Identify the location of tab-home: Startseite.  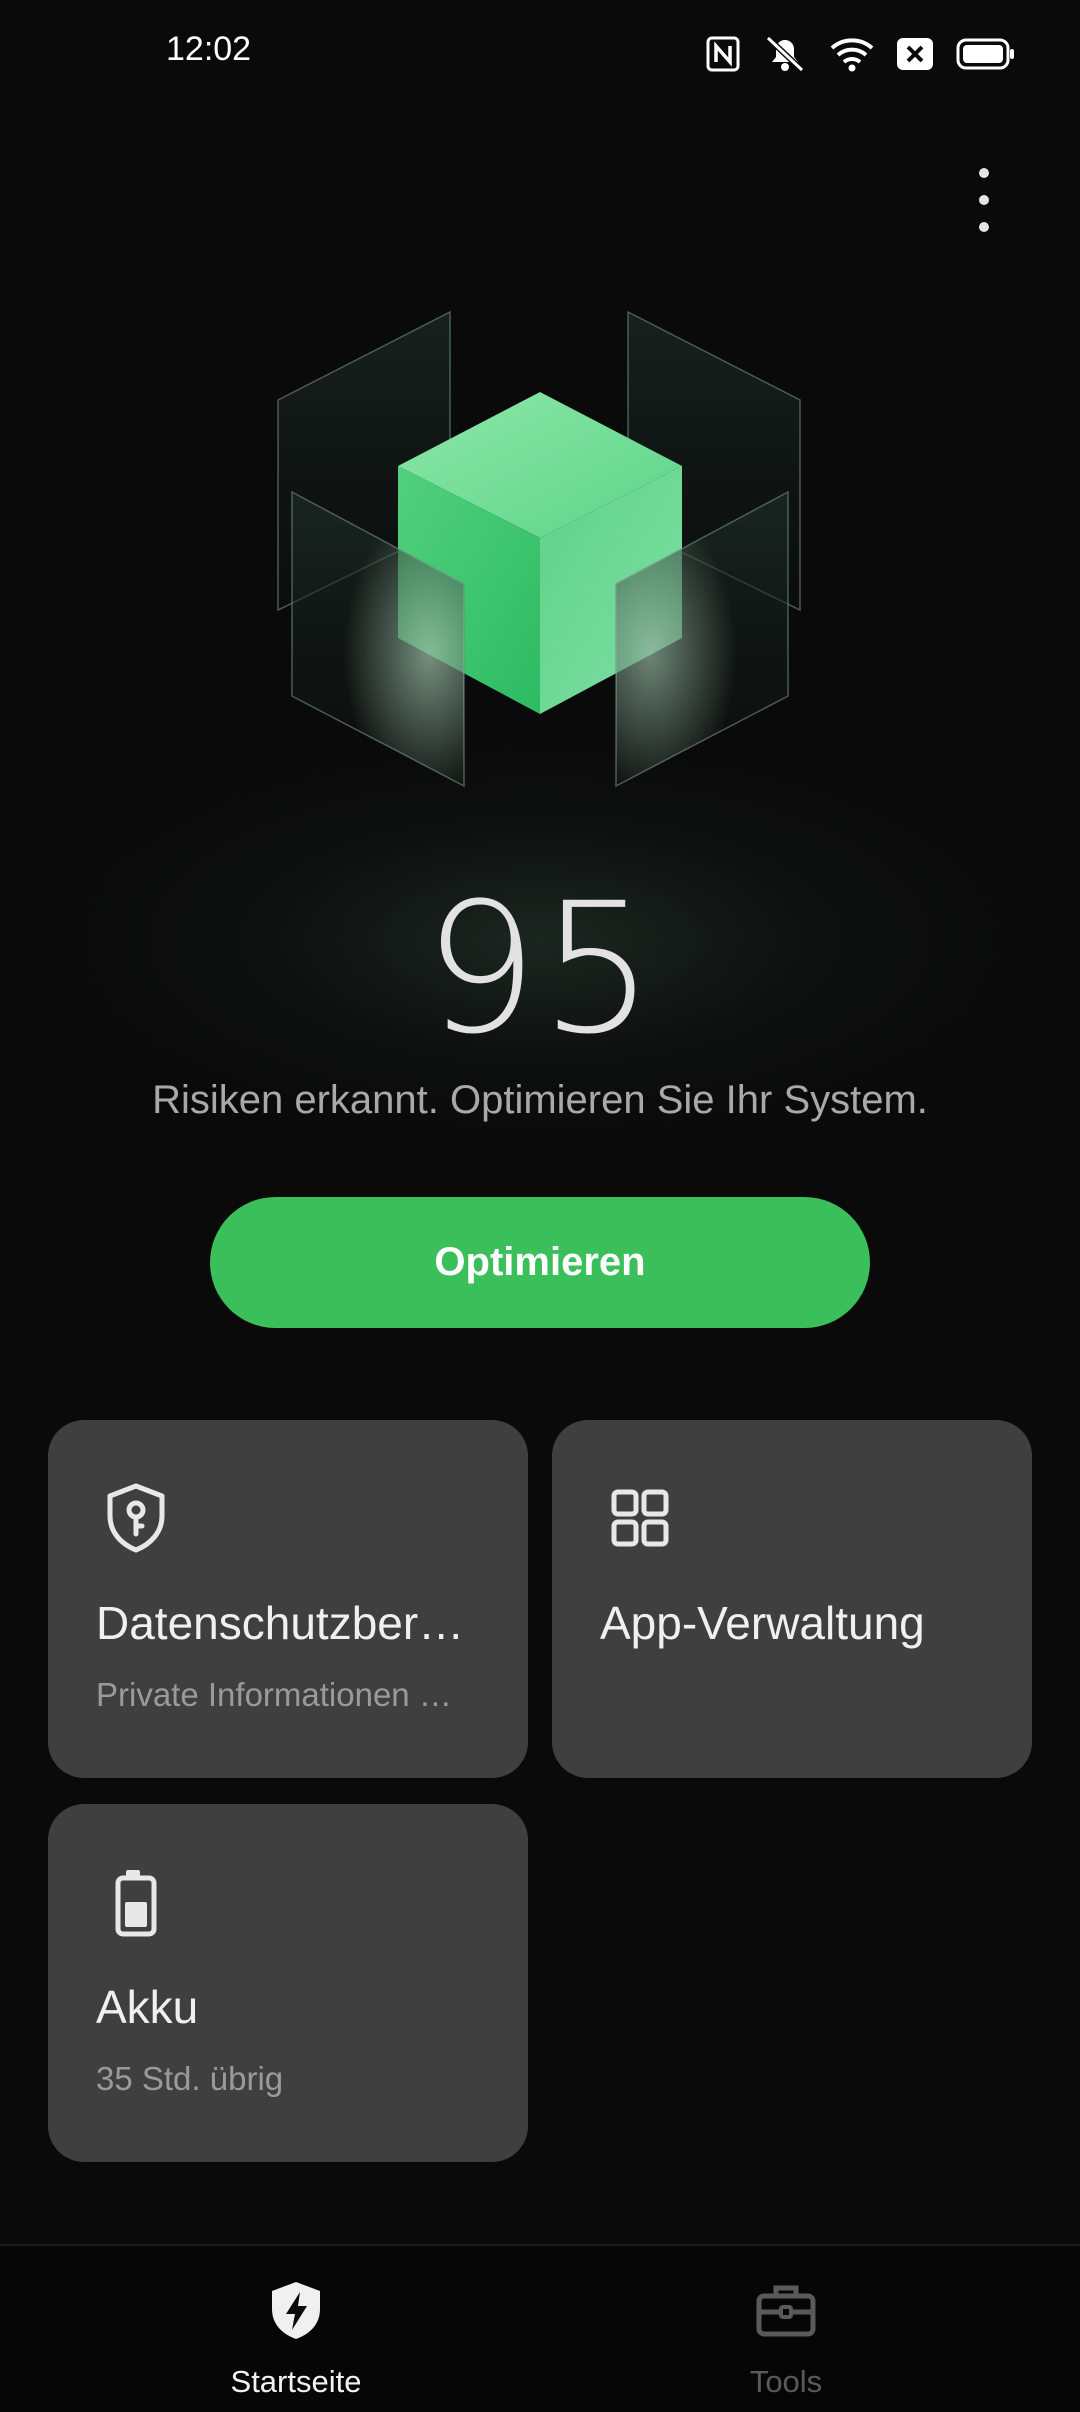
(296, 2329).